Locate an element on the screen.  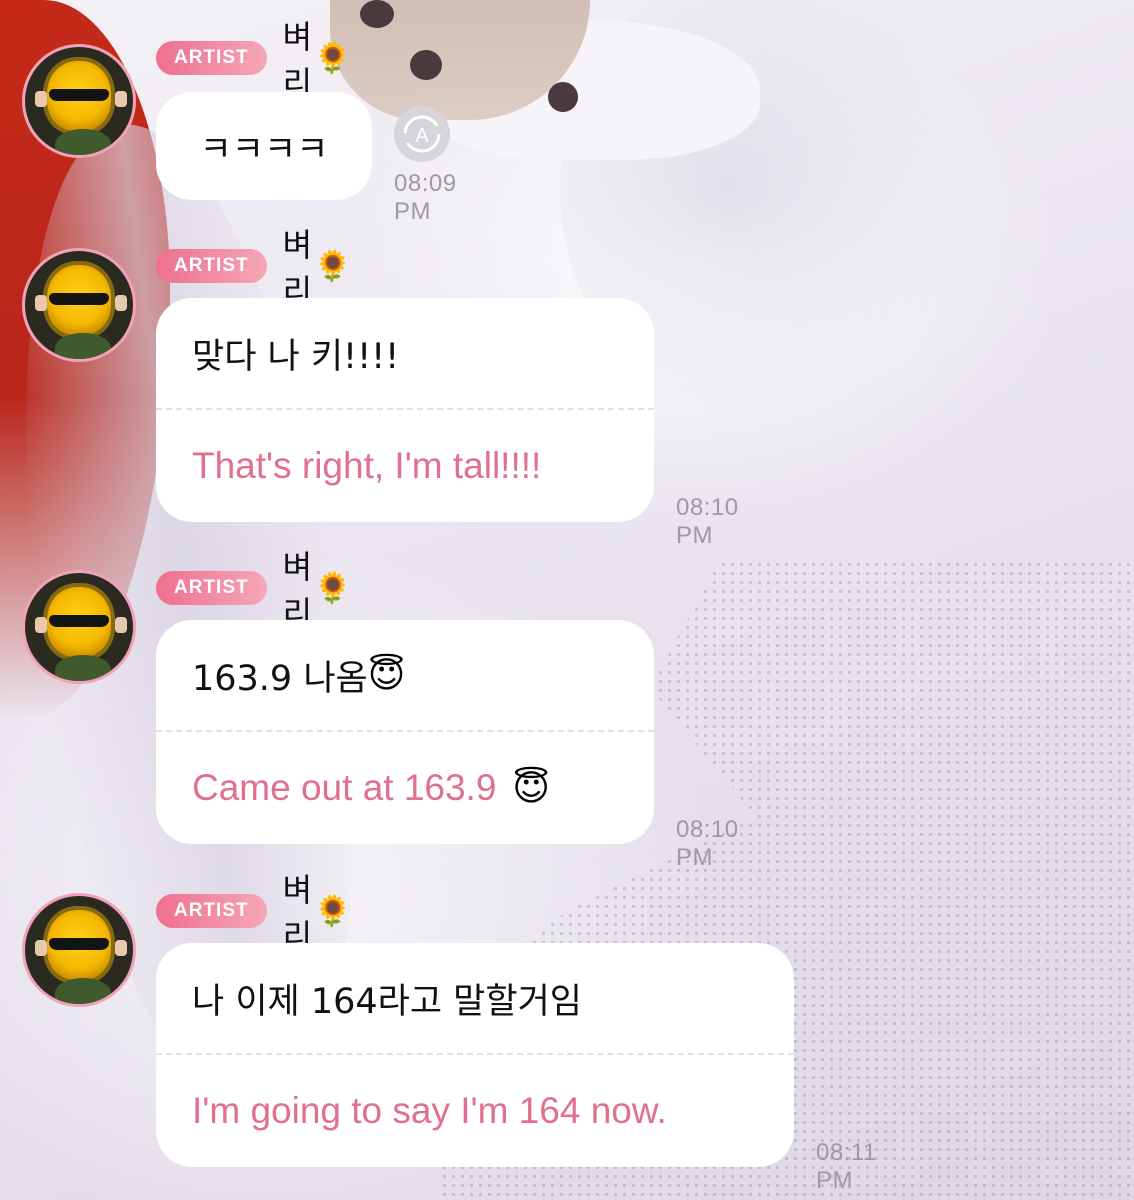
message-translation-text: Came out at 163.9 is located at coordinates (344, 787).